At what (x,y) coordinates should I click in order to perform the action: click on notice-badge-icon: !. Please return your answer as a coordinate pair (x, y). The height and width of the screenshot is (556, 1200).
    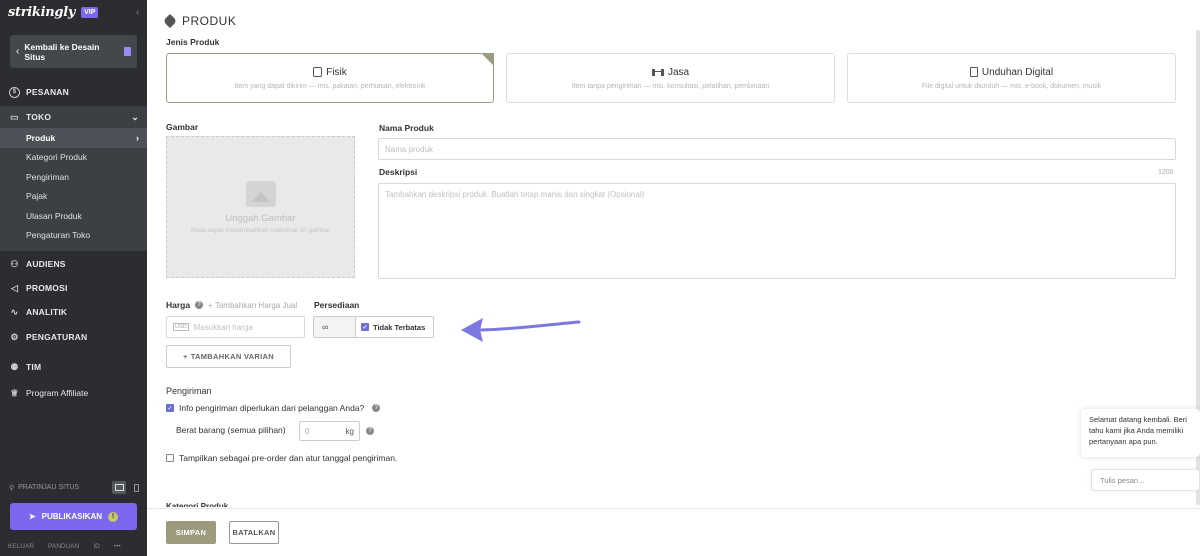
    Looking at the image, I should click on (113, 516).